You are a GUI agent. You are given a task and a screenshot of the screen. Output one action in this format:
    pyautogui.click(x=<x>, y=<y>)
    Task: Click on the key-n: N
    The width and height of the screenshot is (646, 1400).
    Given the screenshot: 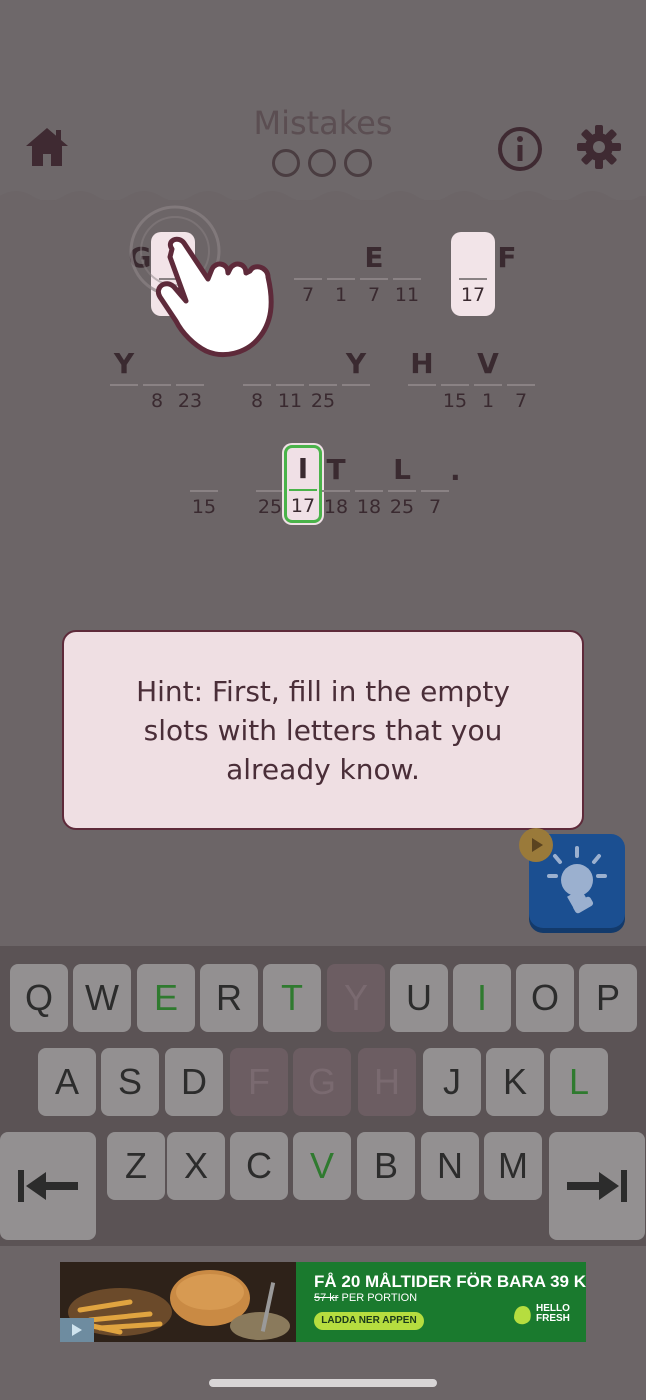 What is the action you would take?
    pyautogui.click(x=450, y=1166)
    